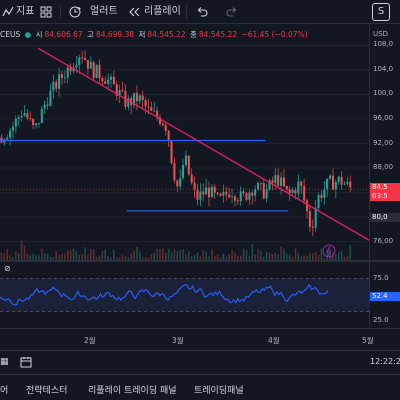  What do you see at coordinates (134, 12) in the screenshot?
I see `replay-icon` at bounding box center [134, 12].